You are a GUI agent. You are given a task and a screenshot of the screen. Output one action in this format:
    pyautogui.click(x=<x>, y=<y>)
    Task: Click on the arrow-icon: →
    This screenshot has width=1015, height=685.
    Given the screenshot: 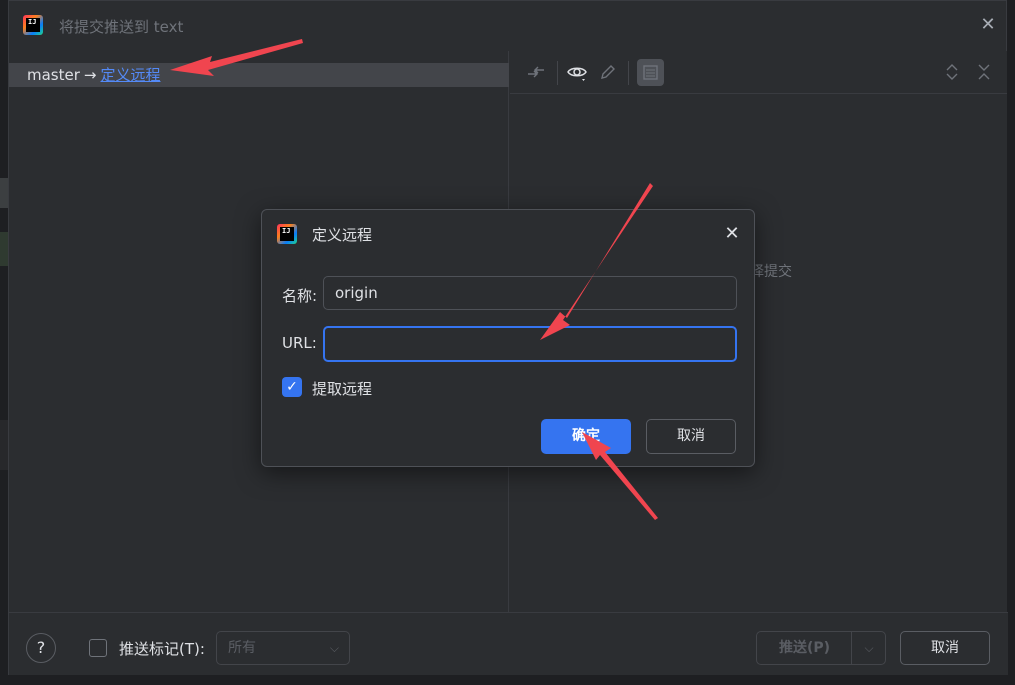 What is the action you would take?
    pyautogui.click(x=90, y=75)
    